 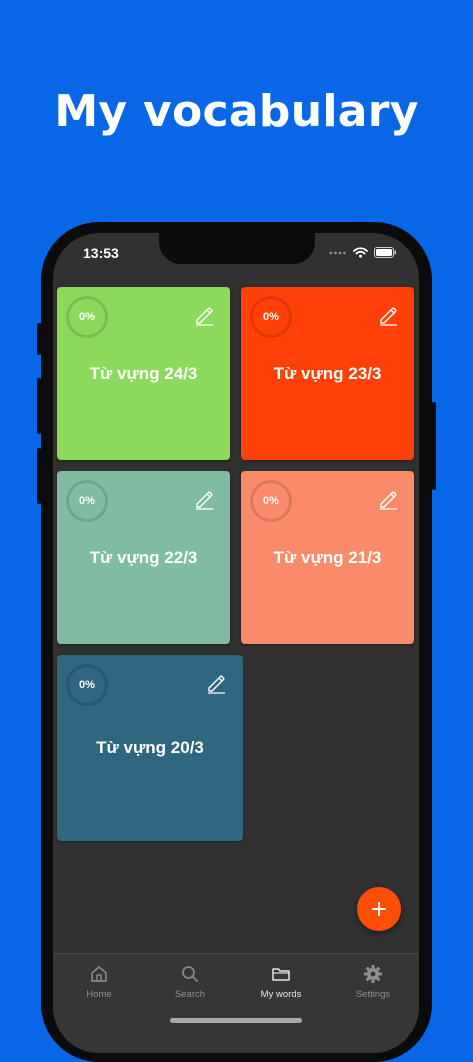 I want to click on notch, so click(x=237, y=248).